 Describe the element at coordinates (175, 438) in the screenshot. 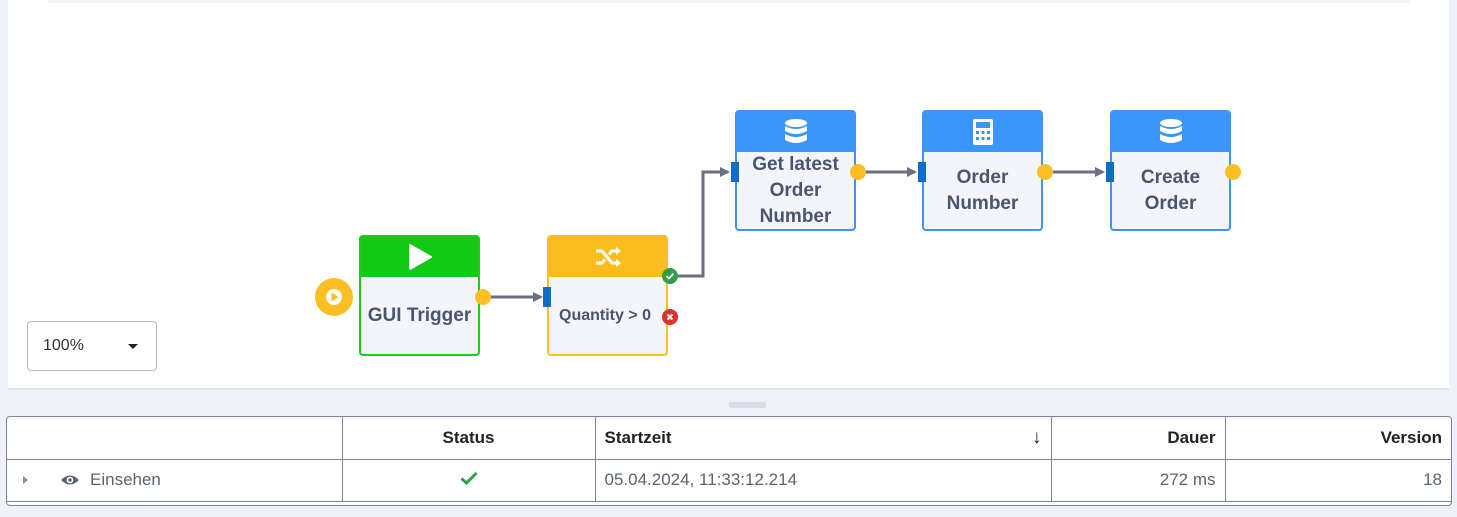

I see `column-header-actions` at that location.